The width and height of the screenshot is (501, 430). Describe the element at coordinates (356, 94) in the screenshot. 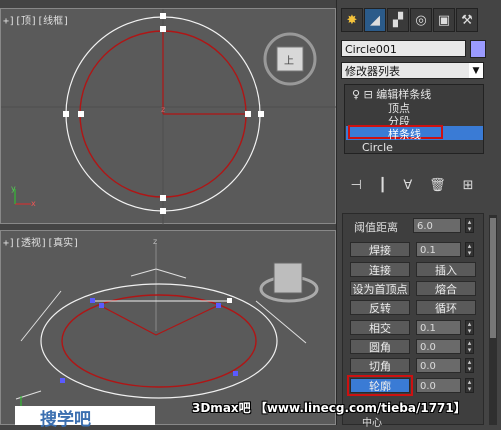

I see `lightbulb-icon: ♀` at that location.